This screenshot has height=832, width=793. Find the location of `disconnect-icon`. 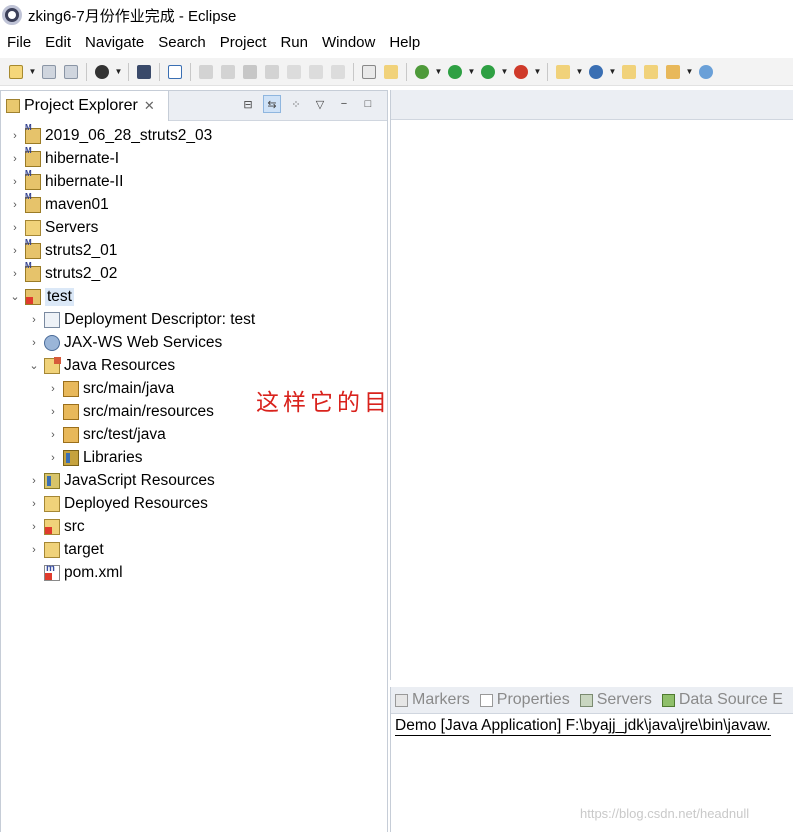

disconnect-icon is located at coordinates (272, 72).